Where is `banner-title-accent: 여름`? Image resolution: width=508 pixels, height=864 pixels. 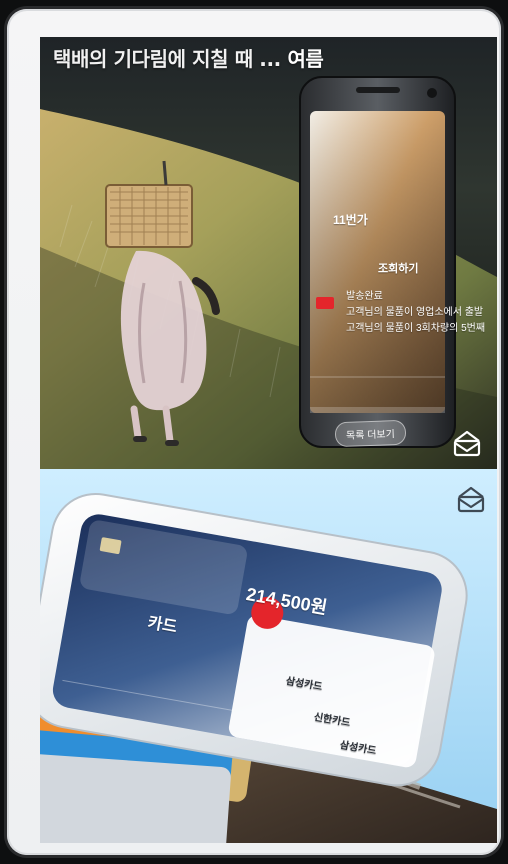 banner-title-accent: 여름 is located at coordinates (305, 59).